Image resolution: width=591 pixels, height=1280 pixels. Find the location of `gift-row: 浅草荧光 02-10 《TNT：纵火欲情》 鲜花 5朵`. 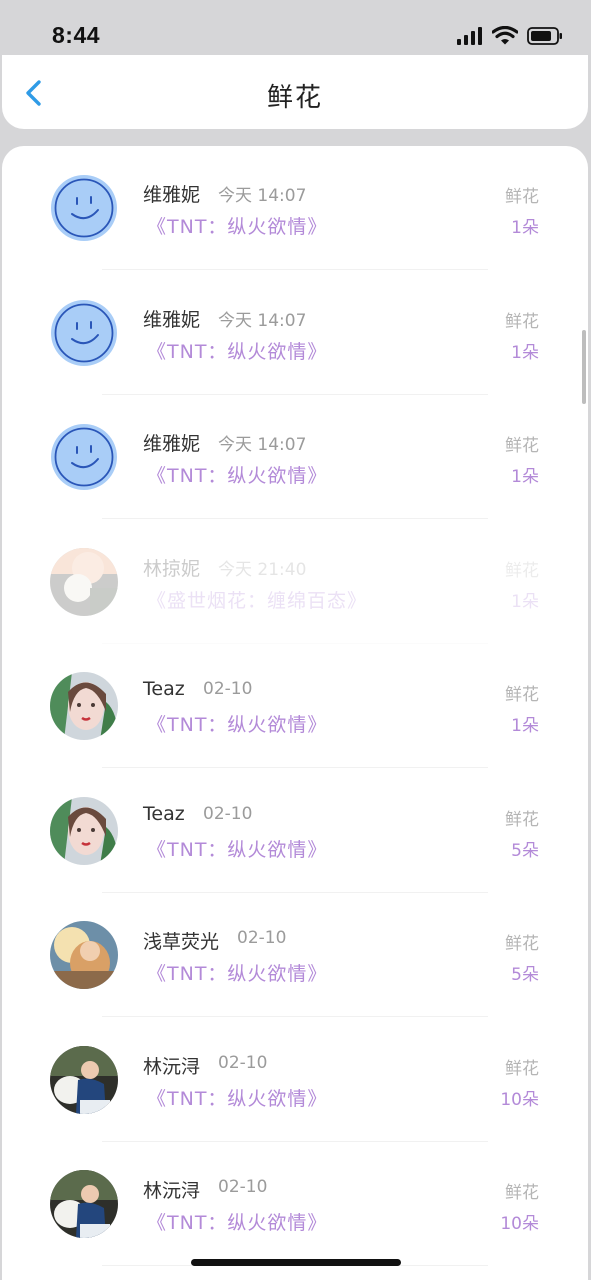

gift-row: 浅草荧光 02-10 《TNT：纵火欲情》 鲜花 5朵 is located at coordinates (295, 955).